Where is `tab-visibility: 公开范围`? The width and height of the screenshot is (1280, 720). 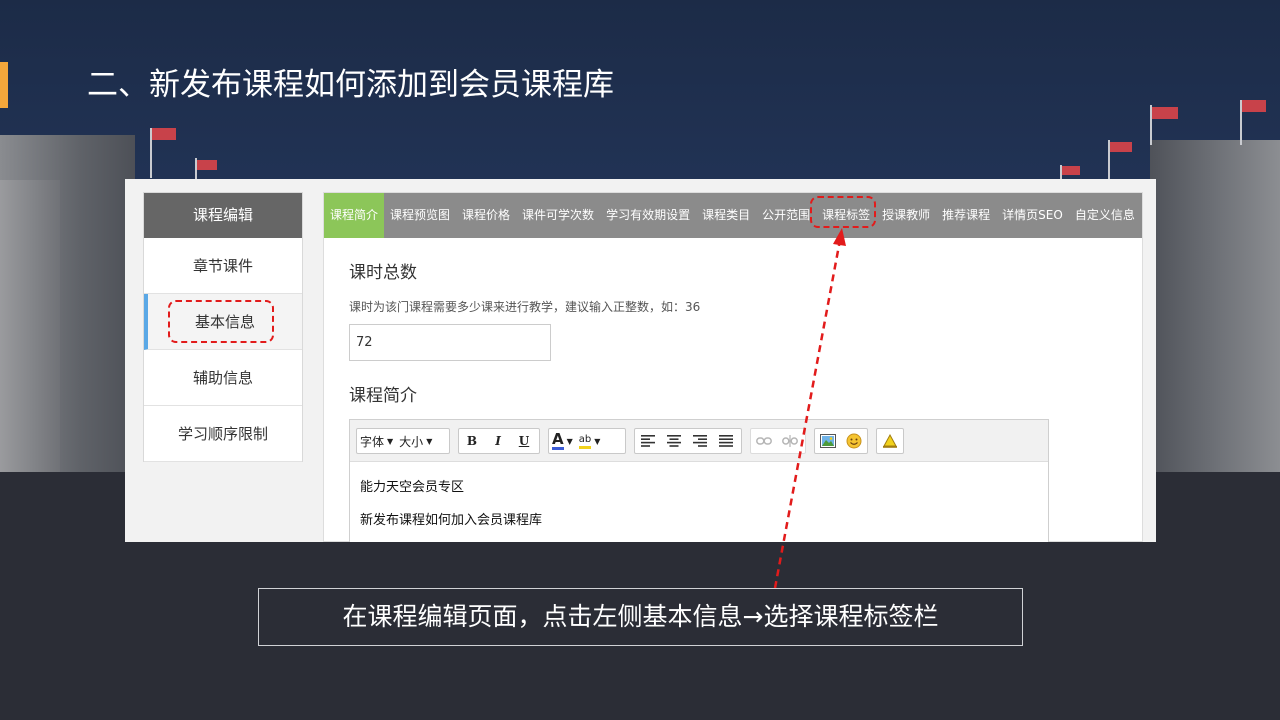 tab-visibility: 公开范围 is located at coordinates (786, 215).